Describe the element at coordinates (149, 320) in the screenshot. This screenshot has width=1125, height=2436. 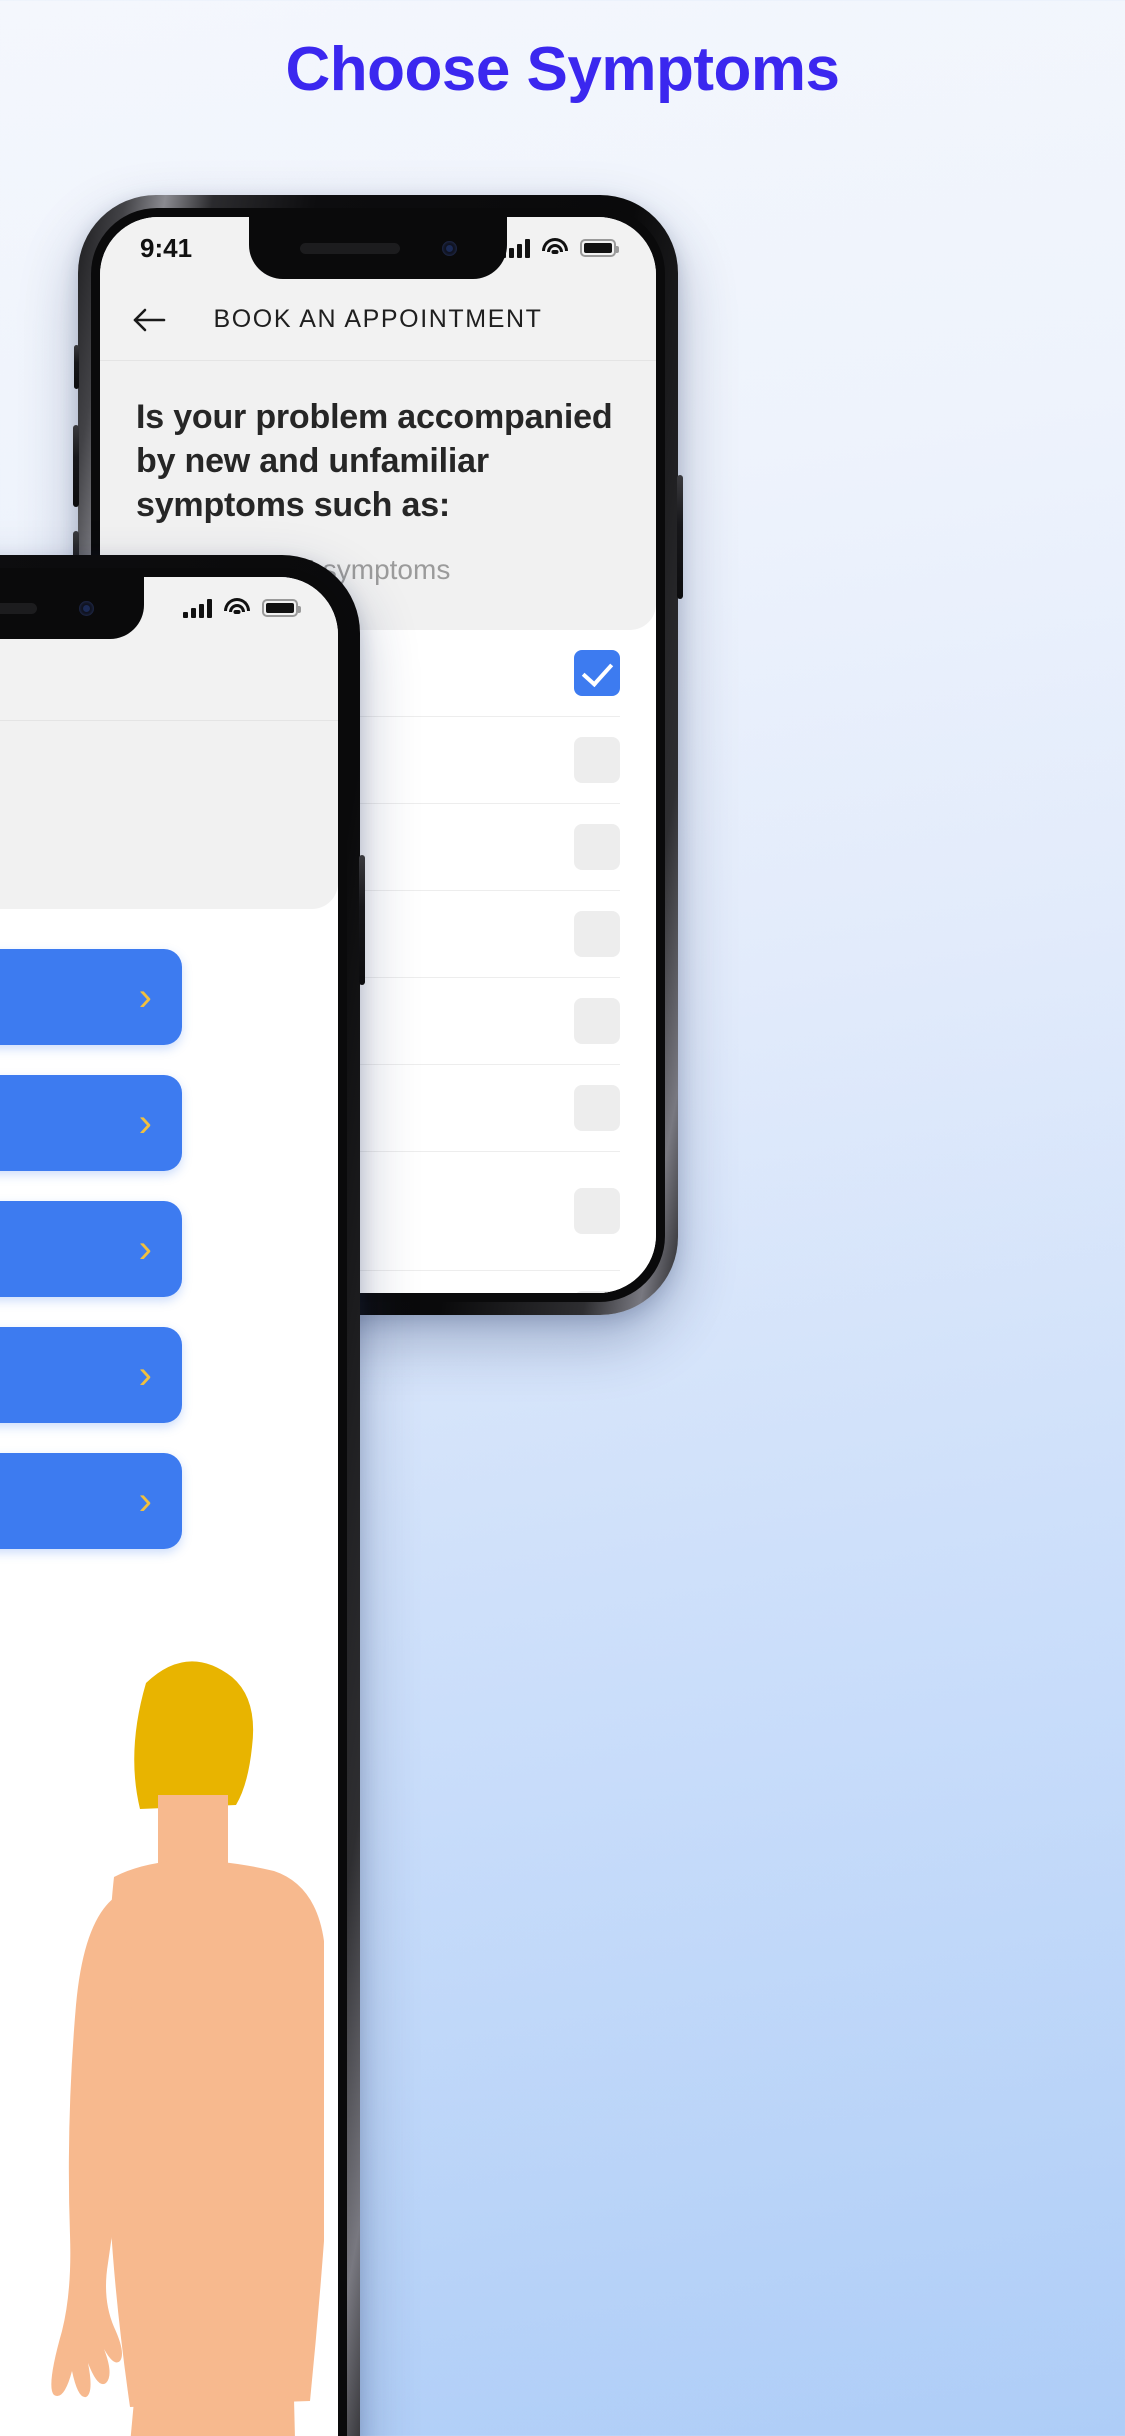
I see `back-arrow-icon` at that location.